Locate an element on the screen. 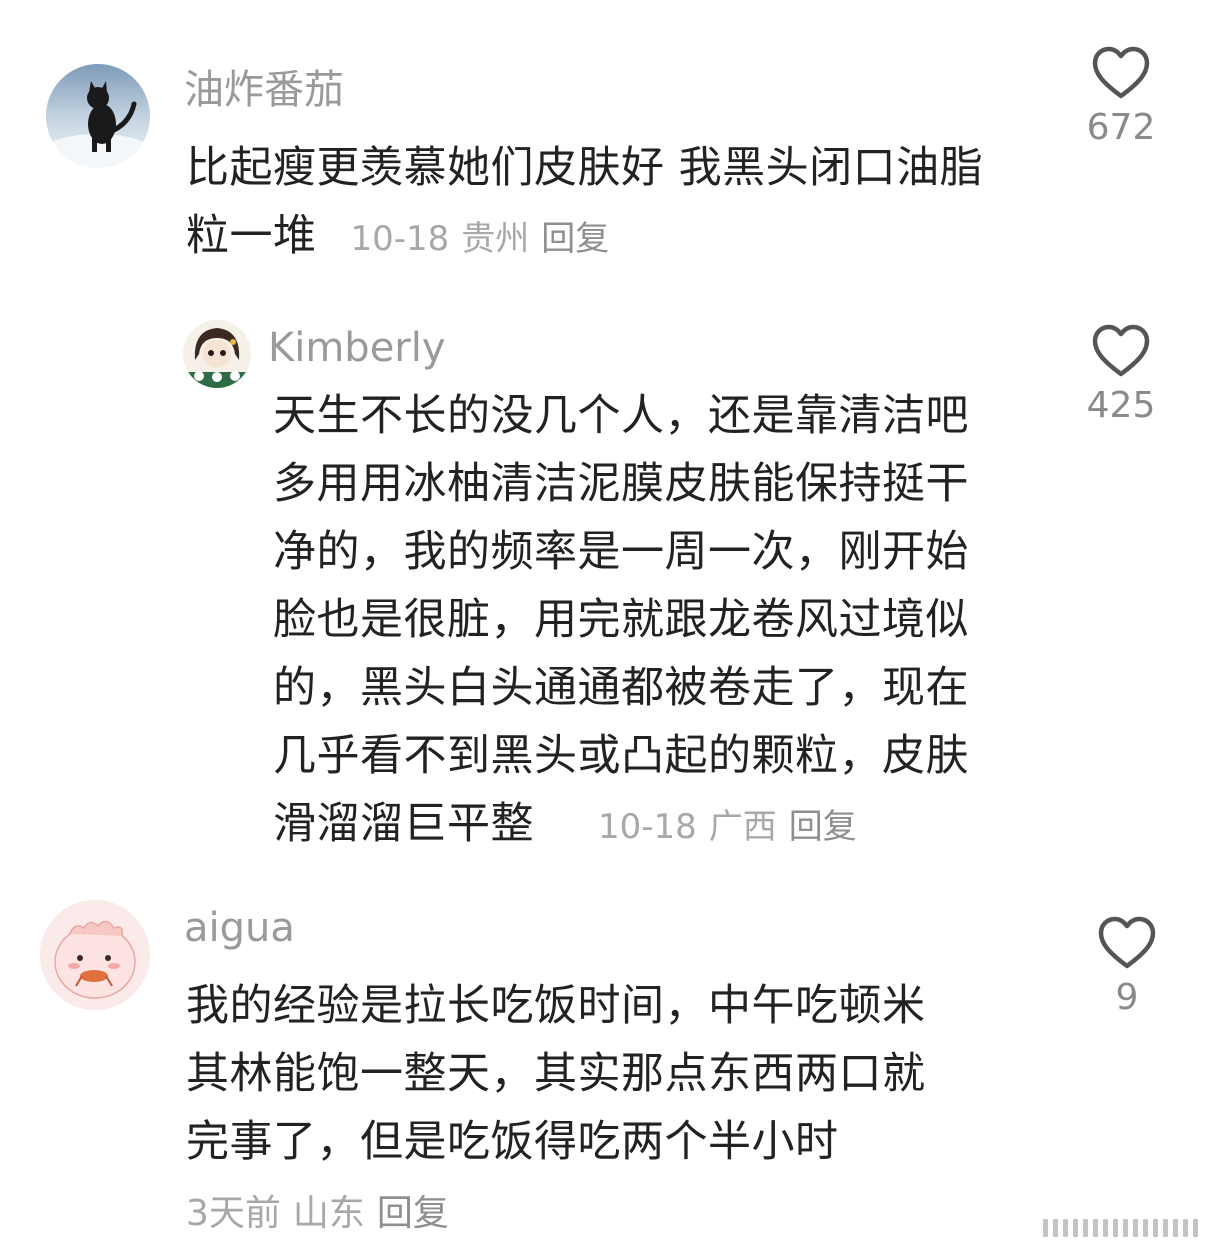 The image size is (1220, 1253). comment-text-line: 其林能饱一整天，其实那点东西两口就 is located at coordinates (556, 1074).